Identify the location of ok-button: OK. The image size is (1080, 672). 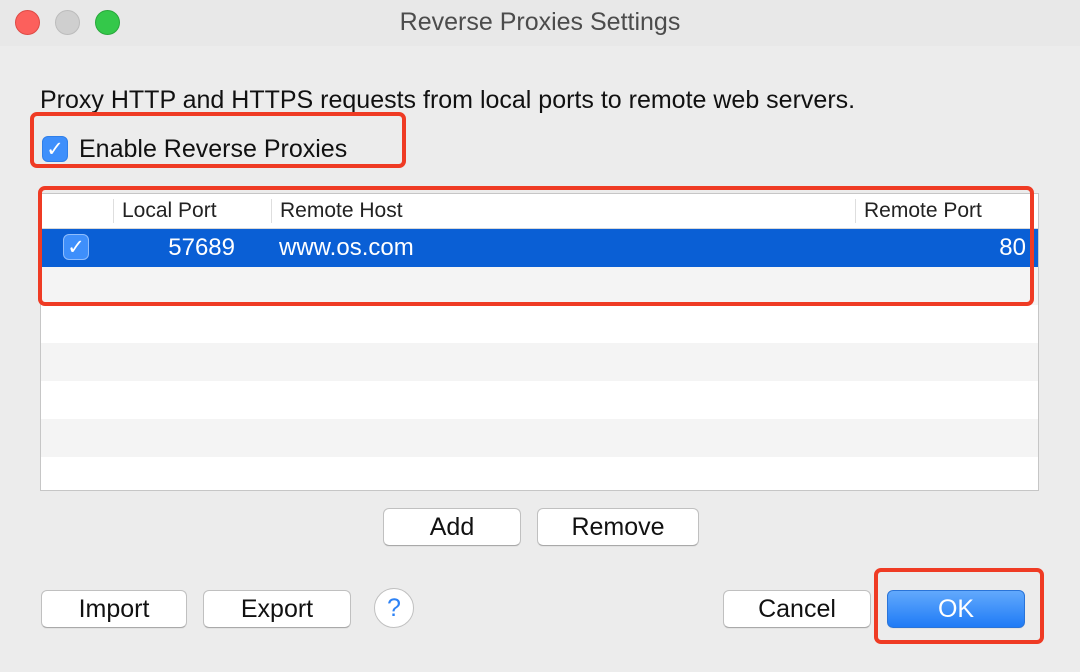
(956, 609).